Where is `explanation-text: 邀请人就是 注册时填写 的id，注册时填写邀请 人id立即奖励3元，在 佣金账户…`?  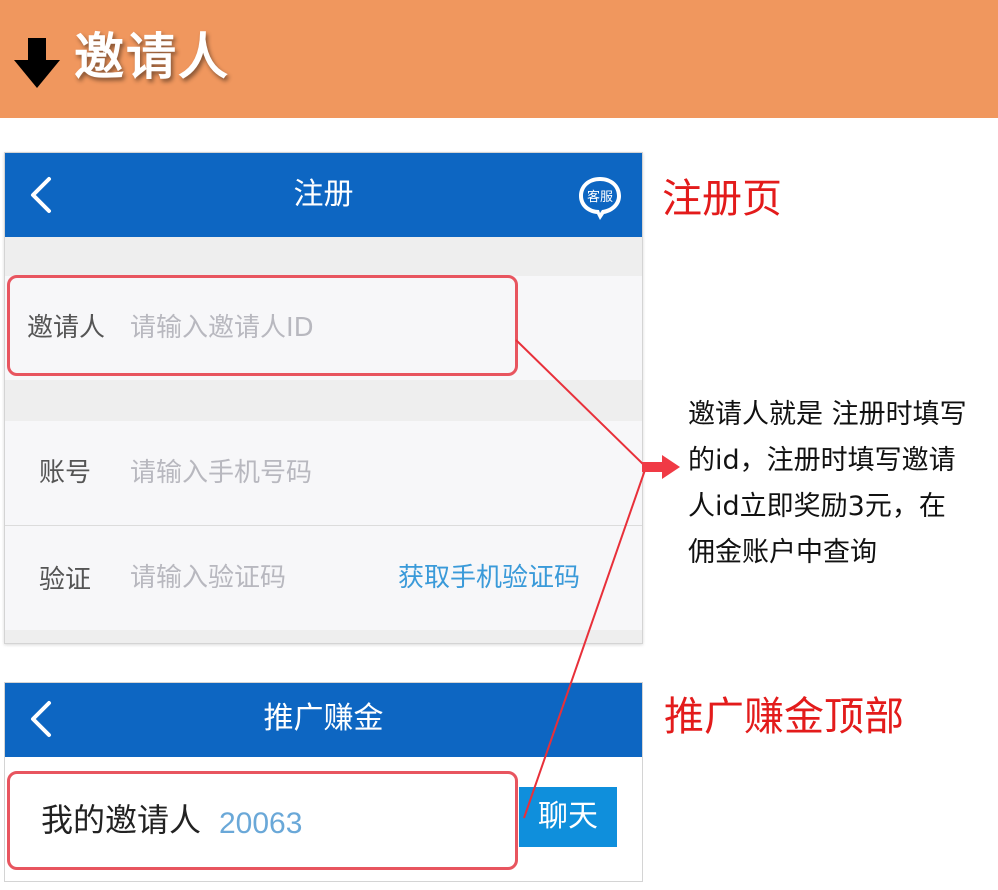 explanation-text: 邀请人就是 注册时填写 的id，注册时填写邀请 人id立即奖励3元，在 佣金账户… is located at coordinates (827, 483).